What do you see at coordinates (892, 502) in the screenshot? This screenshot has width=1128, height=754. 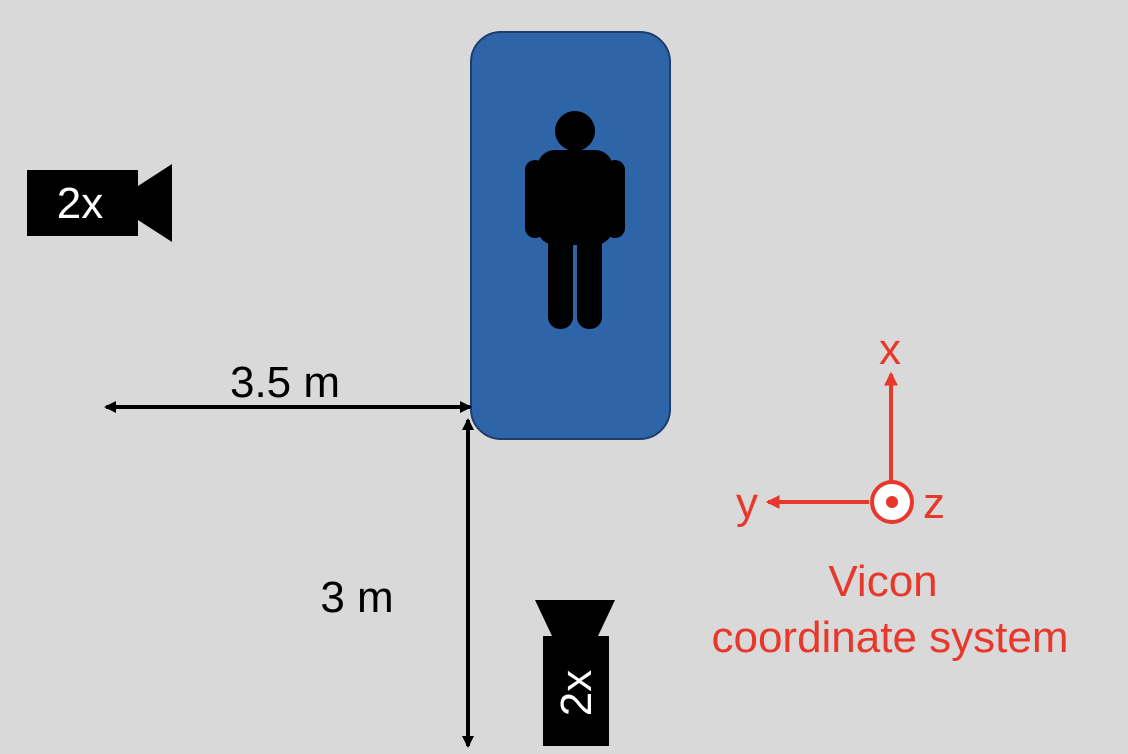 I see `z-axis-dot` at bounding box center [892, 502].